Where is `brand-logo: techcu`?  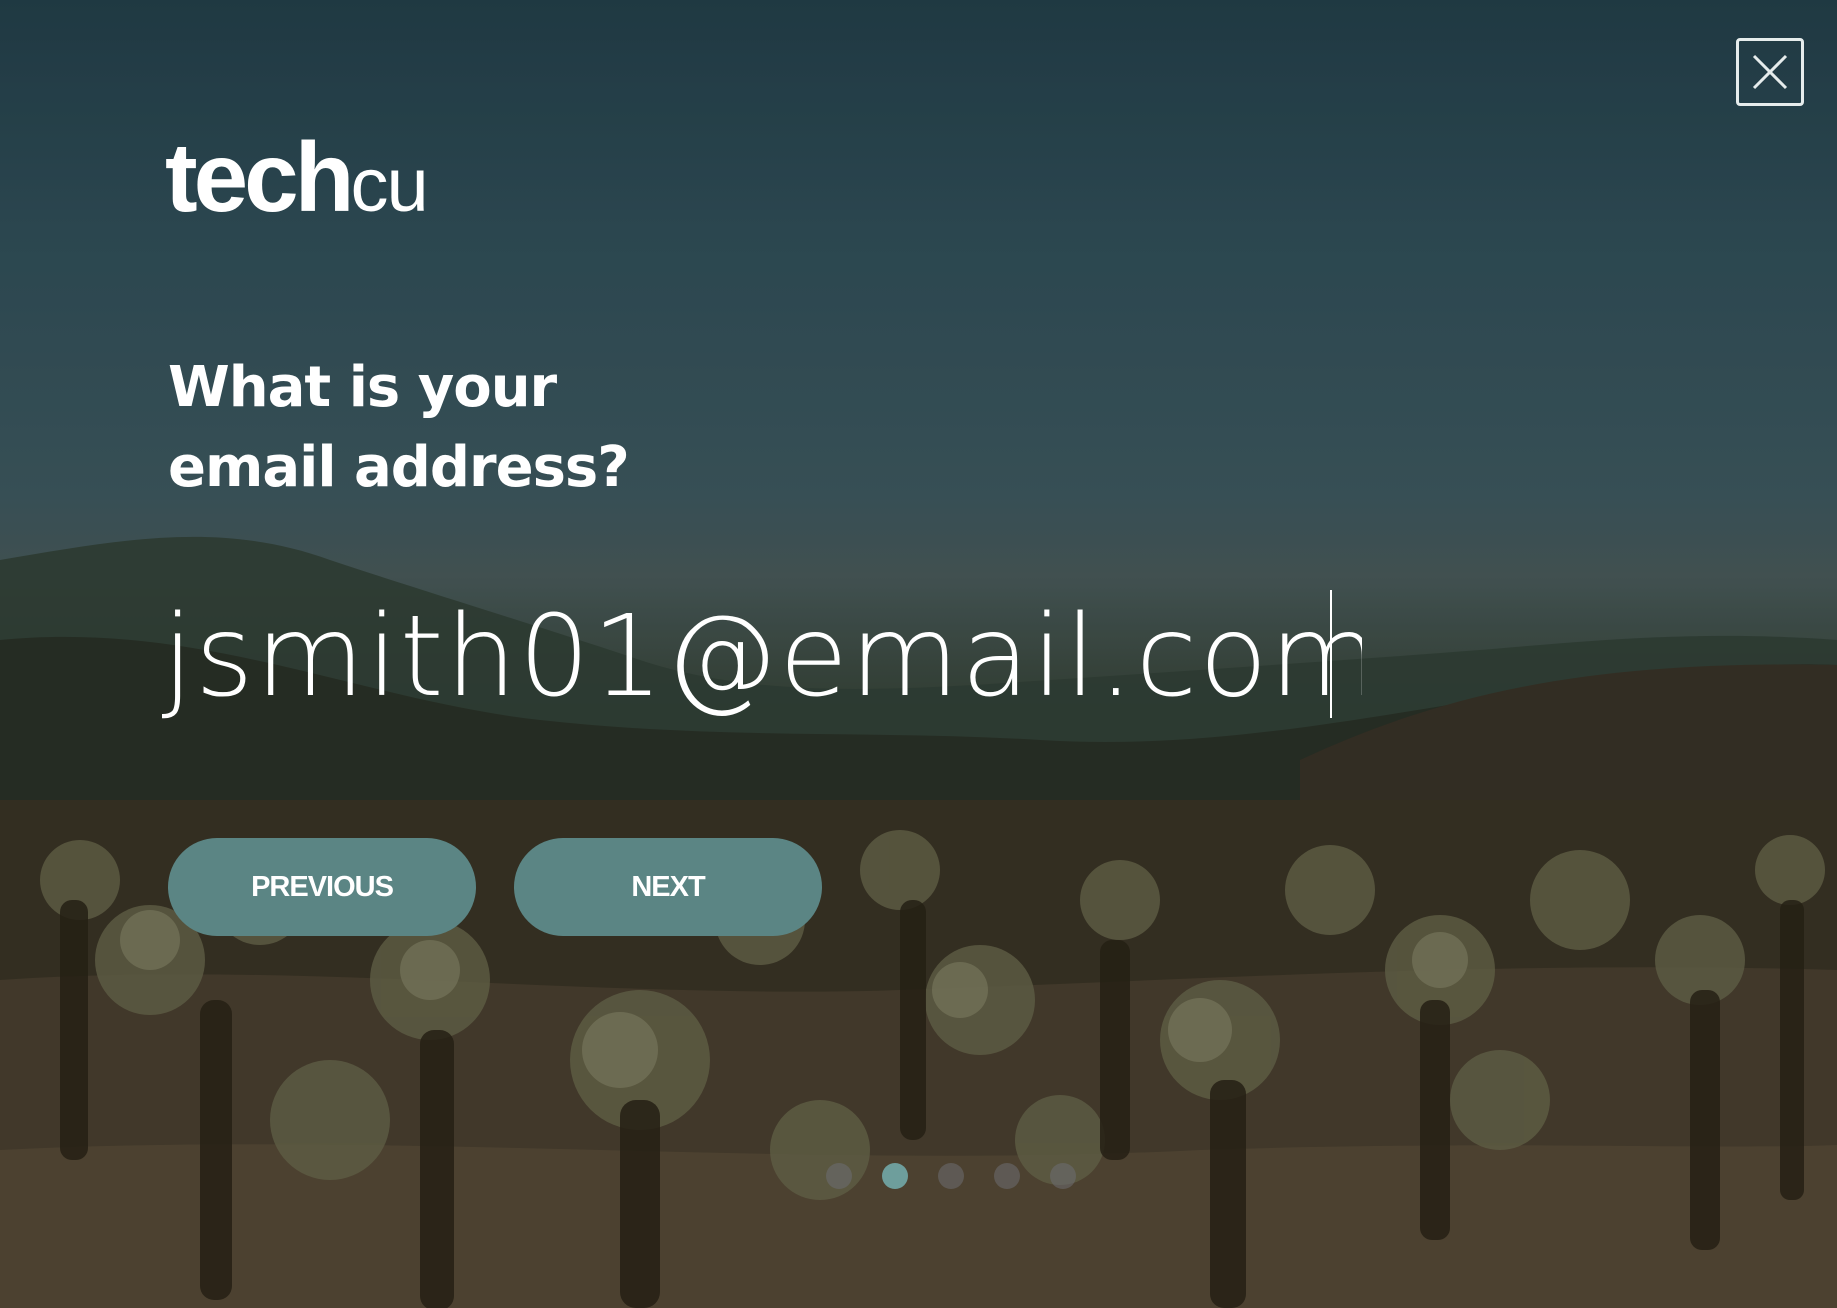
brand-logo: techcu is located at coordinates (297, 178).